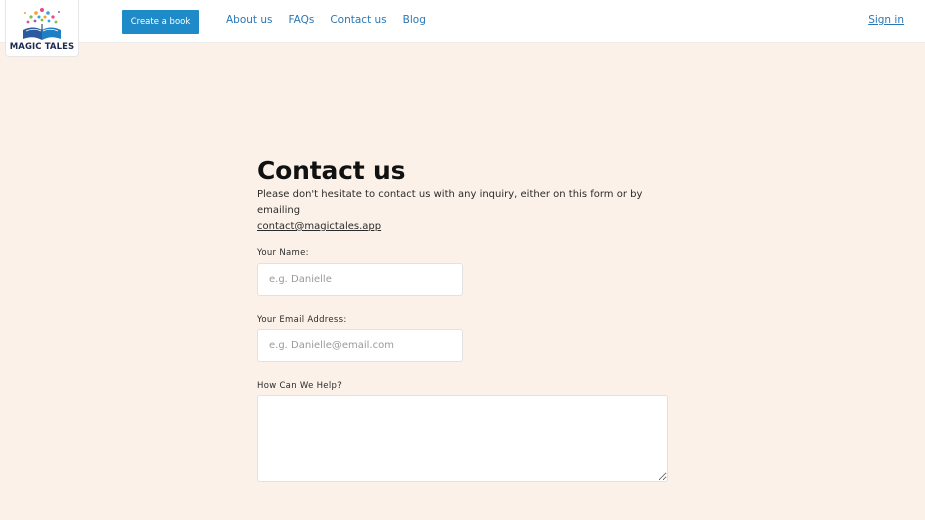 Image resolution: width=925 pixels, height=520 pixels. I want to click on page-title: Contact us, so click(331, 170).